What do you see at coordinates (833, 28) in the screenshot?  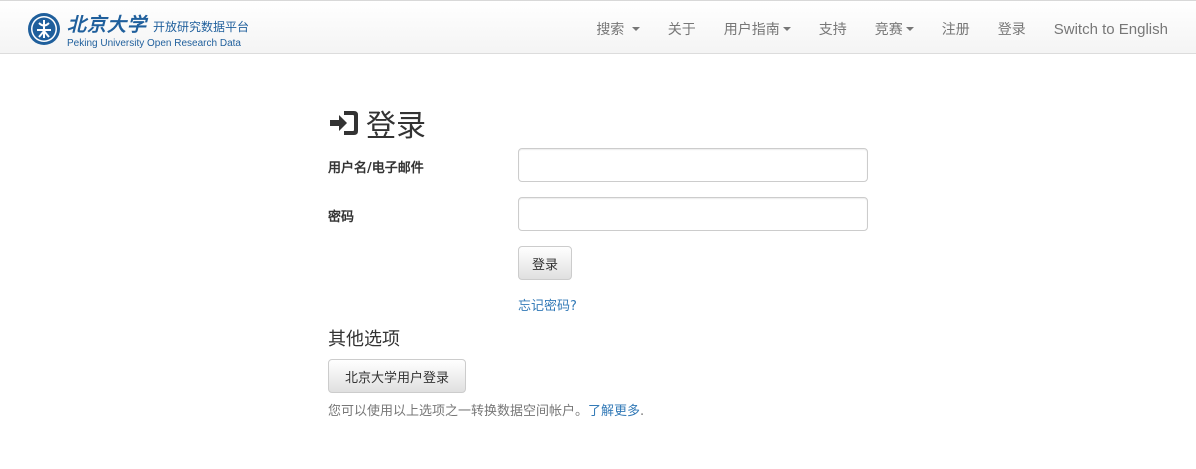 I see `nav-support: 支持` at bounding box center [833, 28].